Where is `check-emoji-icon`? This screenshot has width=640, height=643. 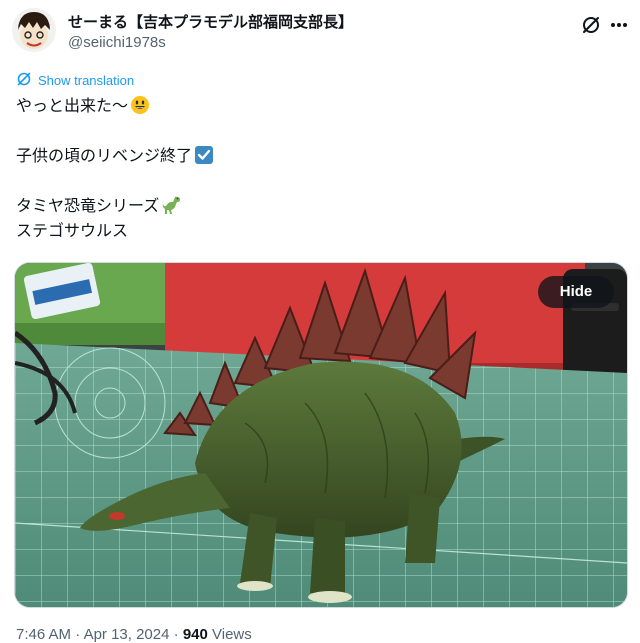 check-emoji-icon is located at coordinates (204, 159).